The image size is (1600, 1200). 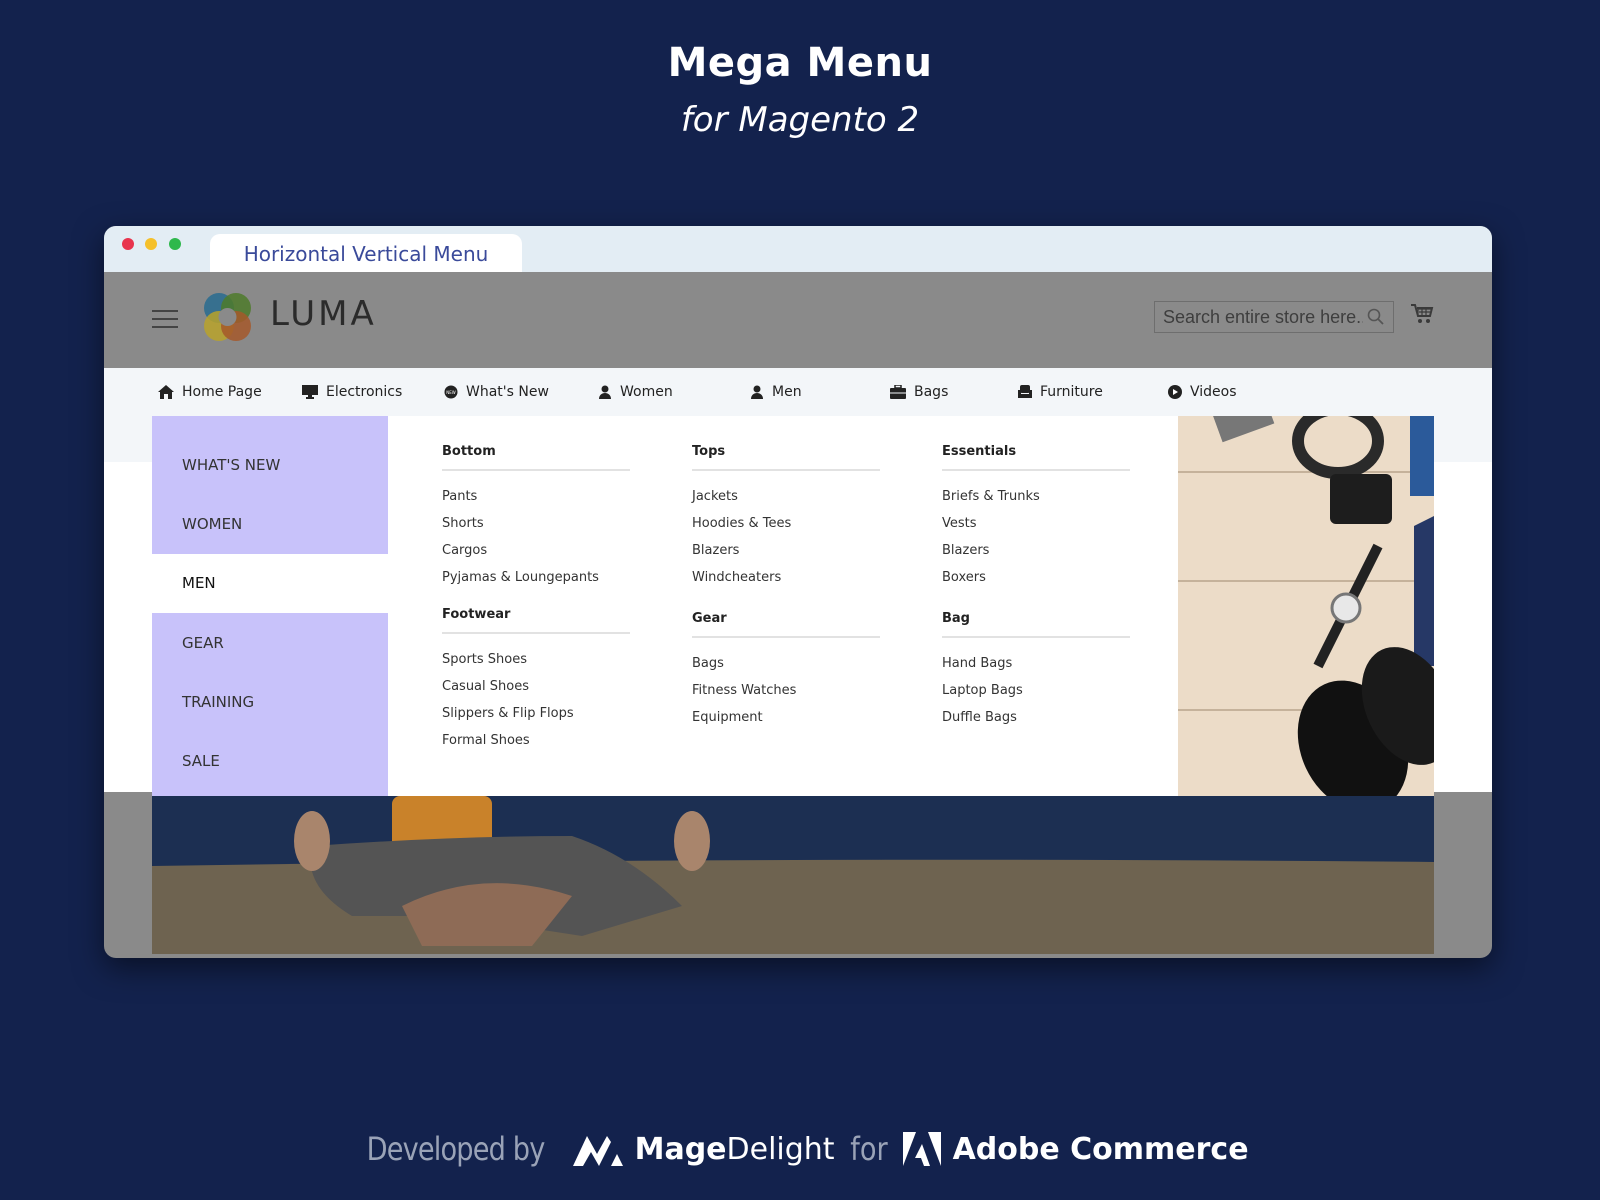 I want to click on nav-item-home-page: Home Page, so click(x=210, y=392).